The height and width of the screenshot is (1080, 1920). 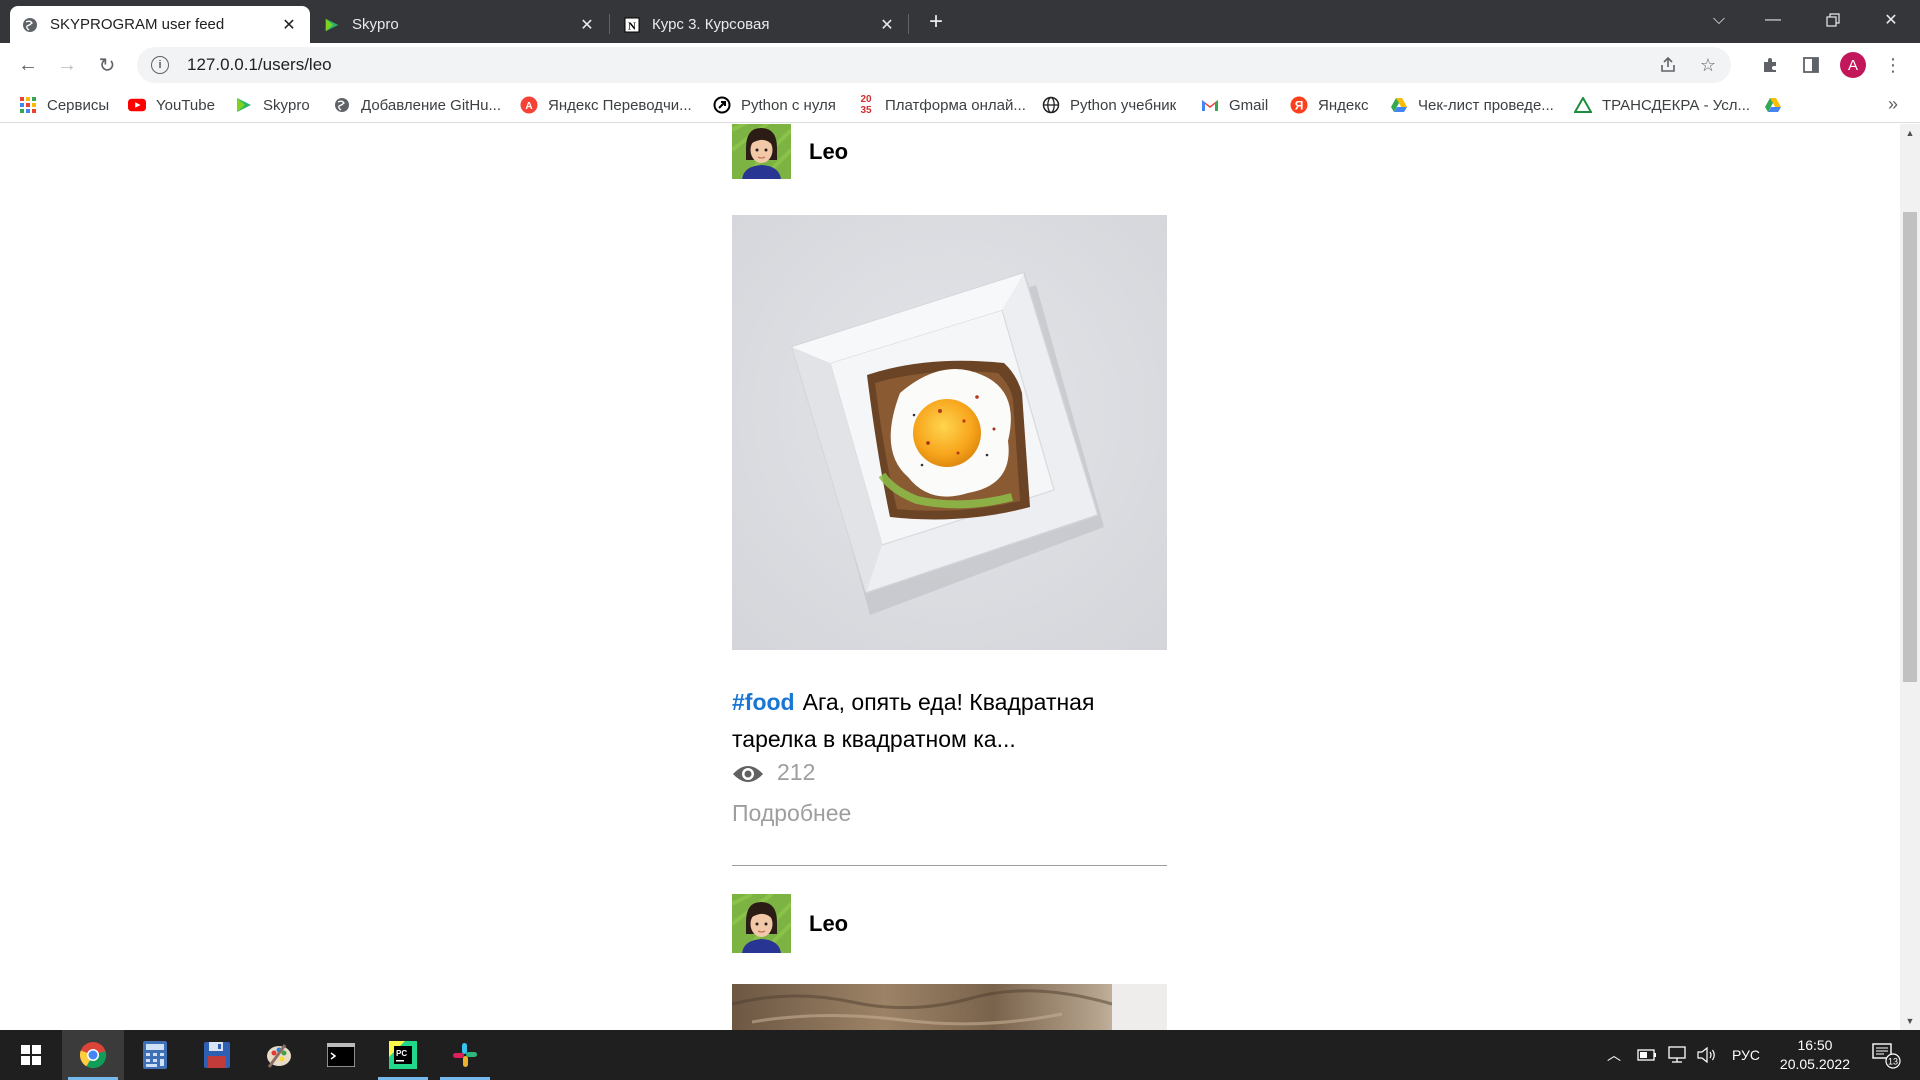 I want to click on bookmark-star-icon: ☆, so click(x=1708, y=65).